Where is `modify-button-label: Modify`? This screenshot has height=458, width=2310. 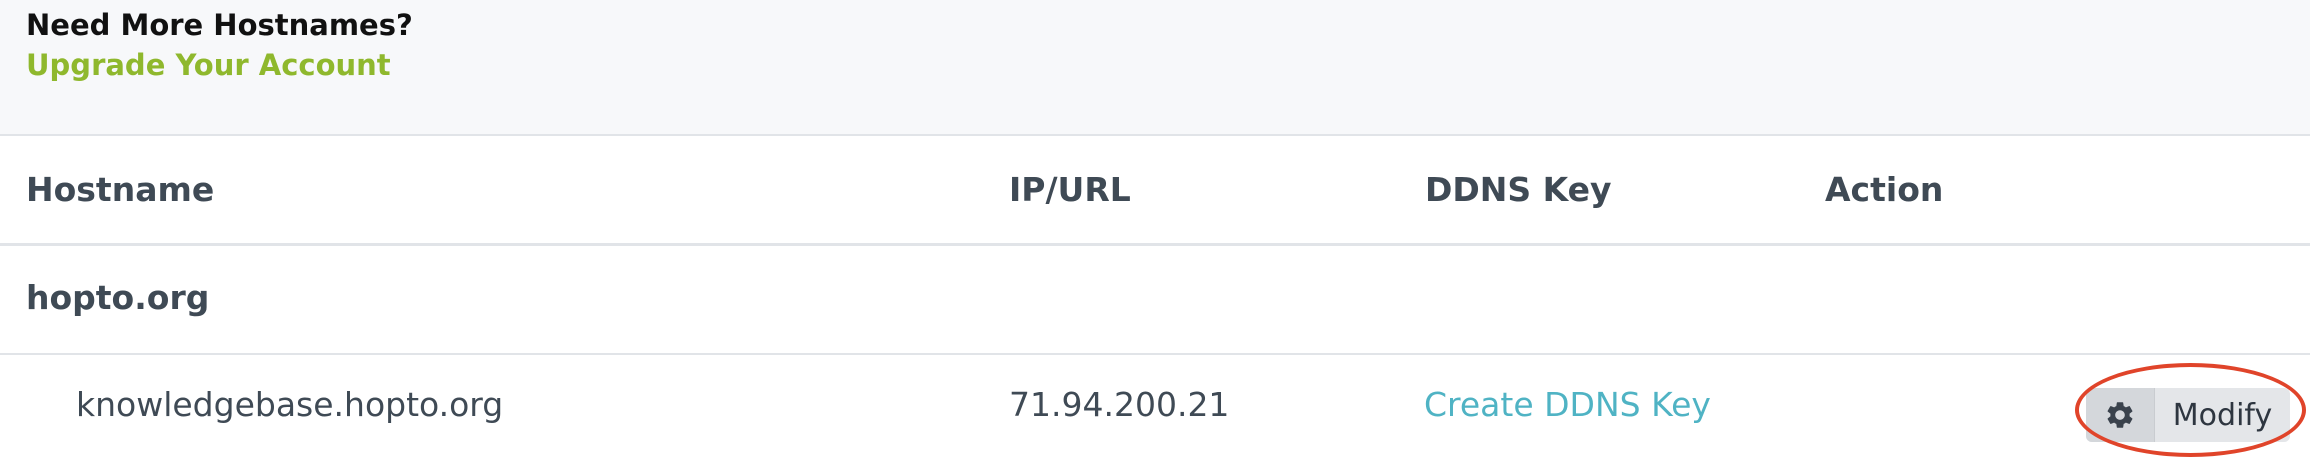
modify-button-label: Modify is located at coordinates (2222, 415).